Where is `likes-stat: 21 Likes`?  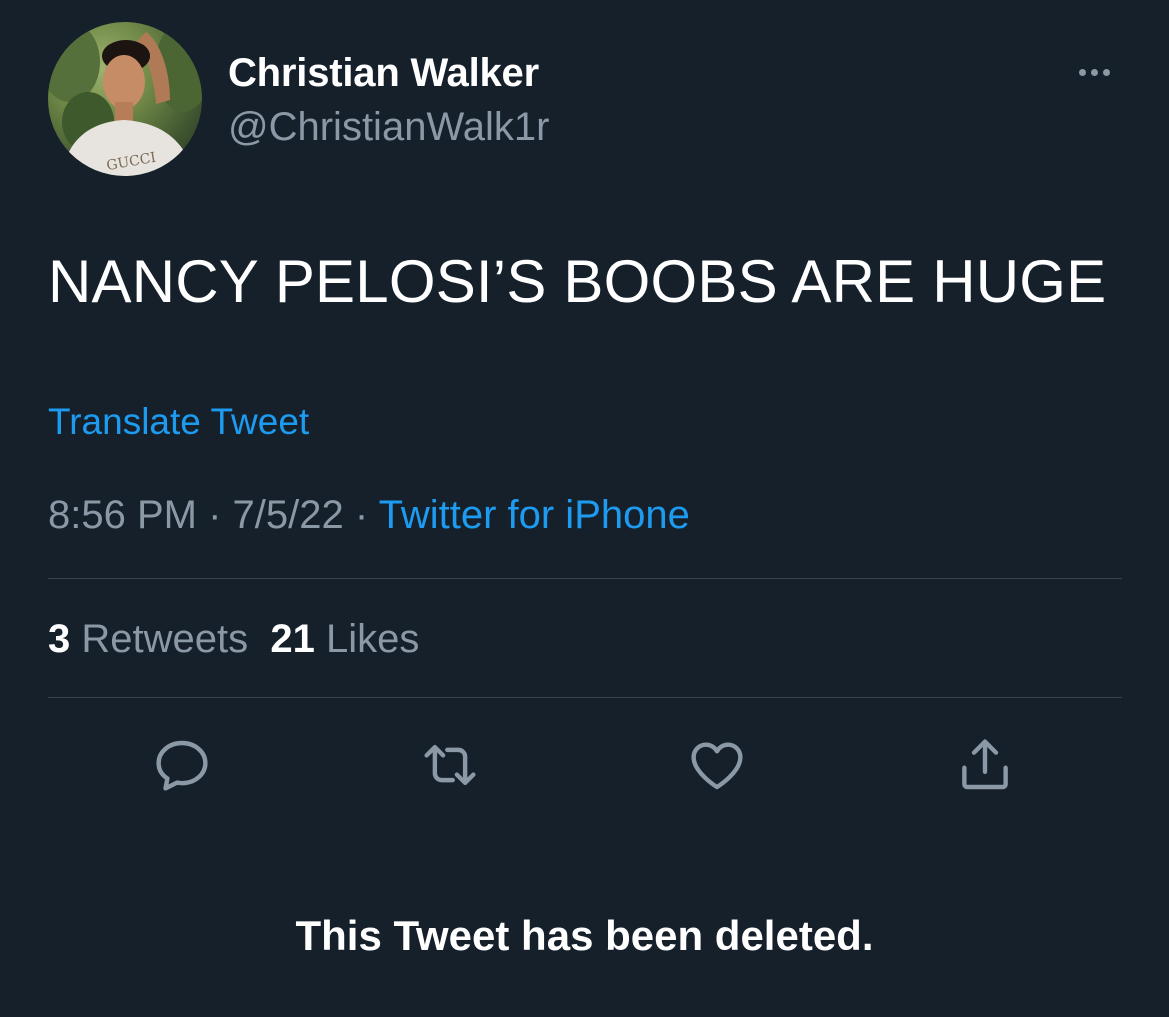
likes-stat: 21 Likes is located at coordinates (344, 639).